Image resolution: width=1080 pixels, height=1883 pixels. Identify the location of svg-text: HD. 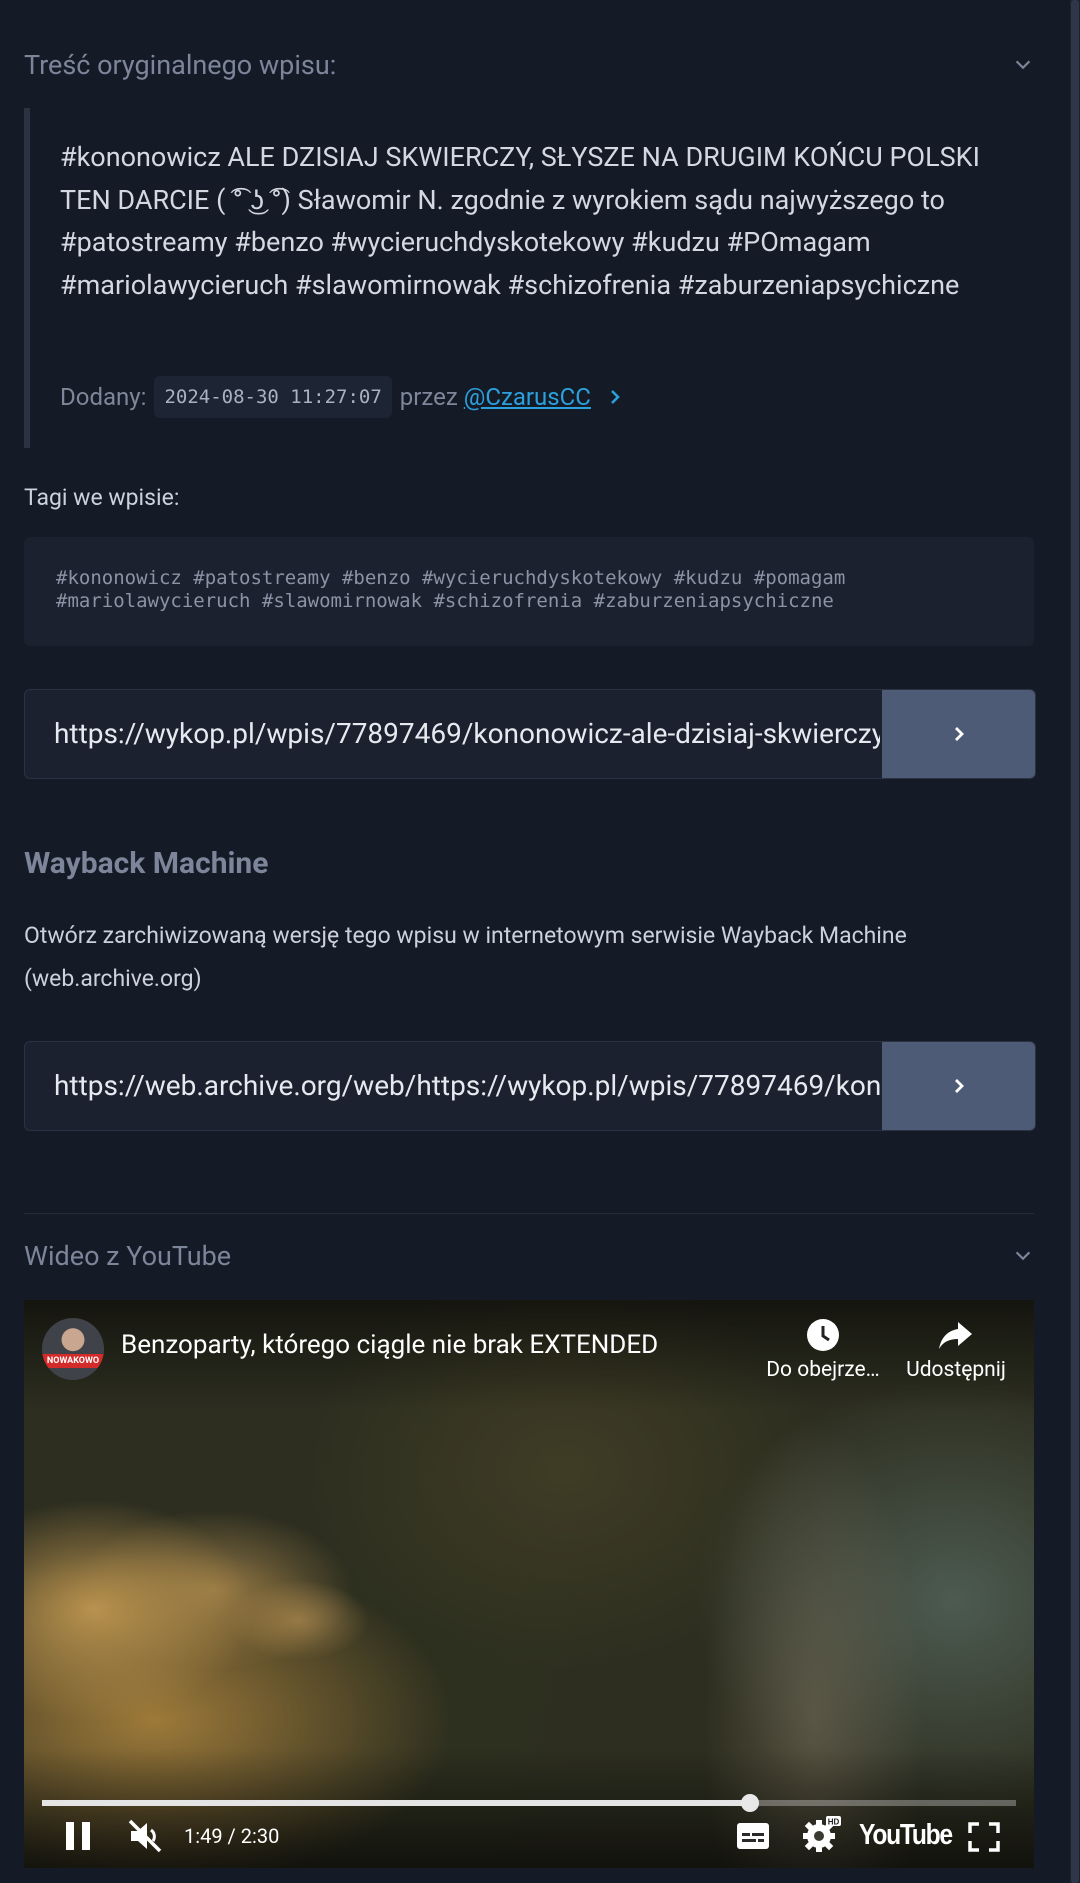
(834, 1822).